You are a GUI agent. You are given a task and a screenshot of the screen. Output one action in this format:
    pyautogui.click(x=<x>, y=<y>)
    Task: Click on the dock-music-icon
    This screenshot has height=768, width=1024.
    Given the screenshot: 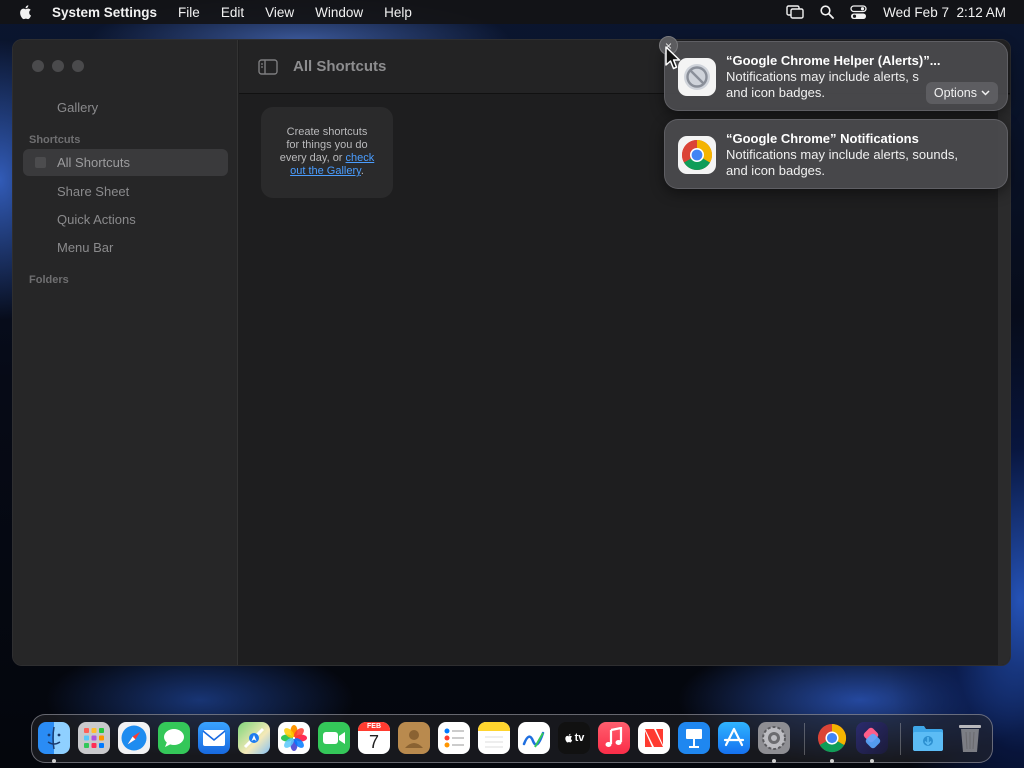 What is the action you would take?
    pyautogui.click(x=614, y=738)
    